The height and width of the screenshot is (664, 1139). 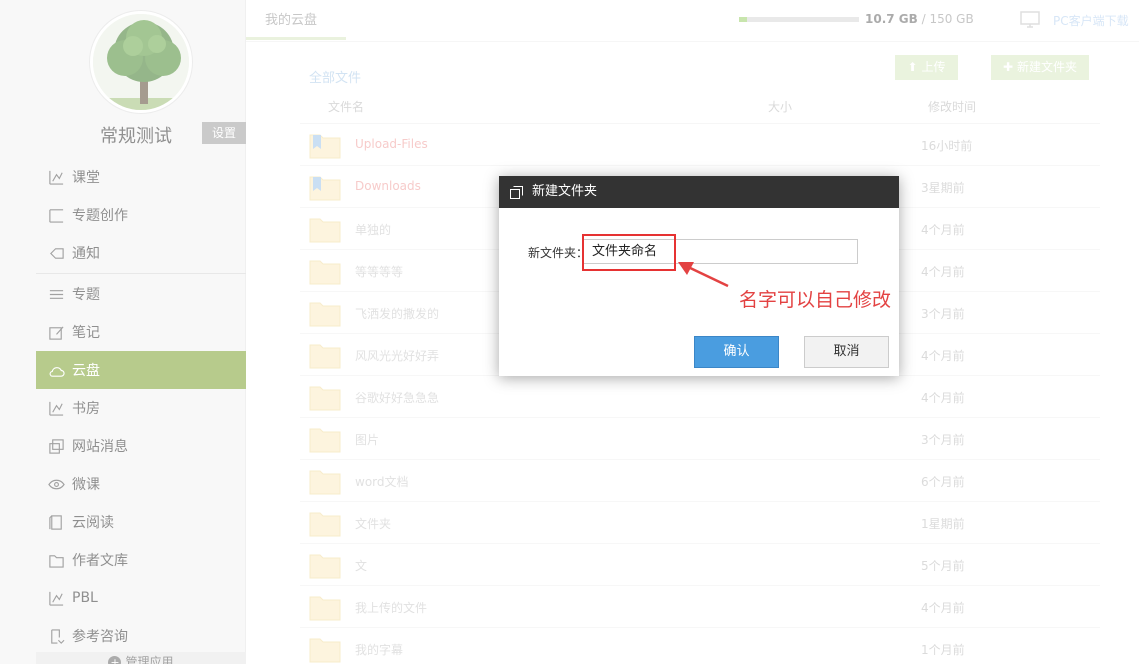 I want to click on annotation-text: 名字可以自己修改, so click(x=815, y=300).